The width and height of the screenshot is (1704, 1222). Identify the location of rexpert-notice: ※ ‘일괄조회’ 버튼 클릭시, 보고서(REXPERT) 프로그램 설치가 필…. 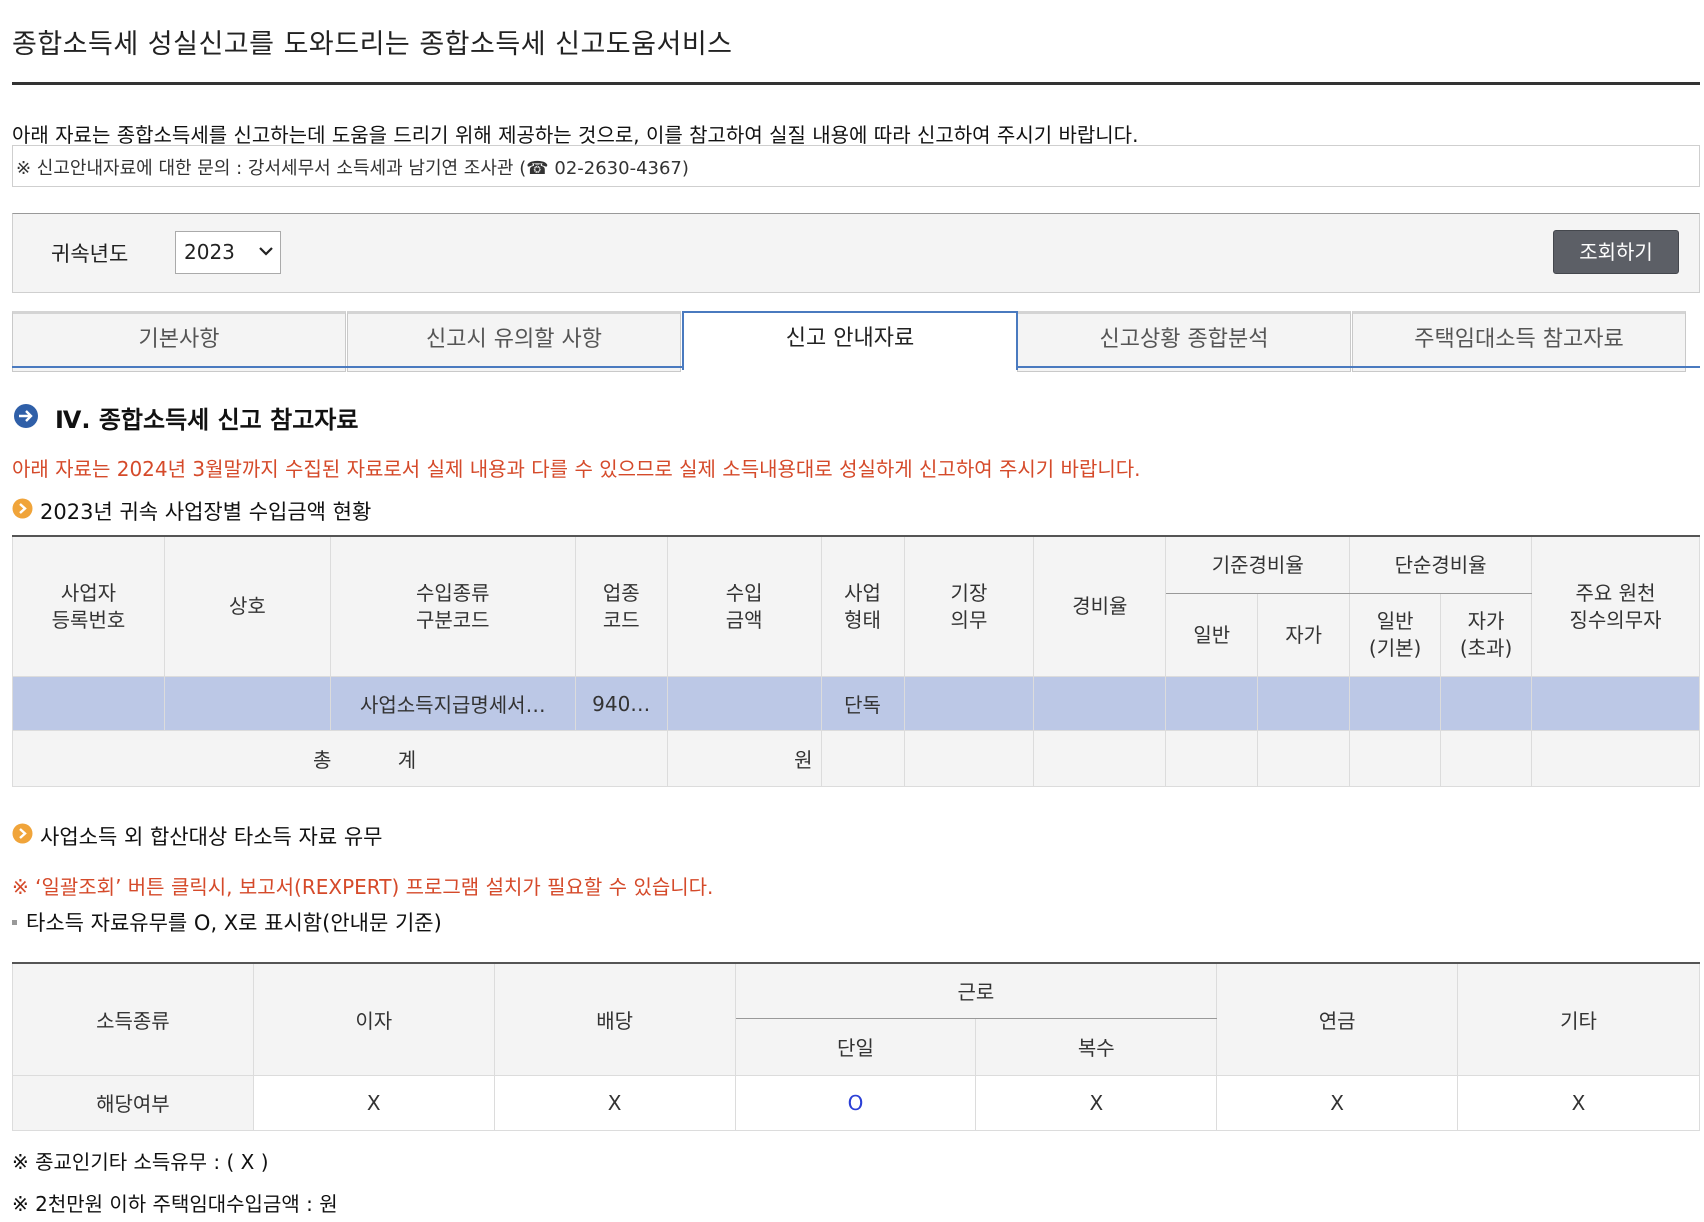
(363, 887).